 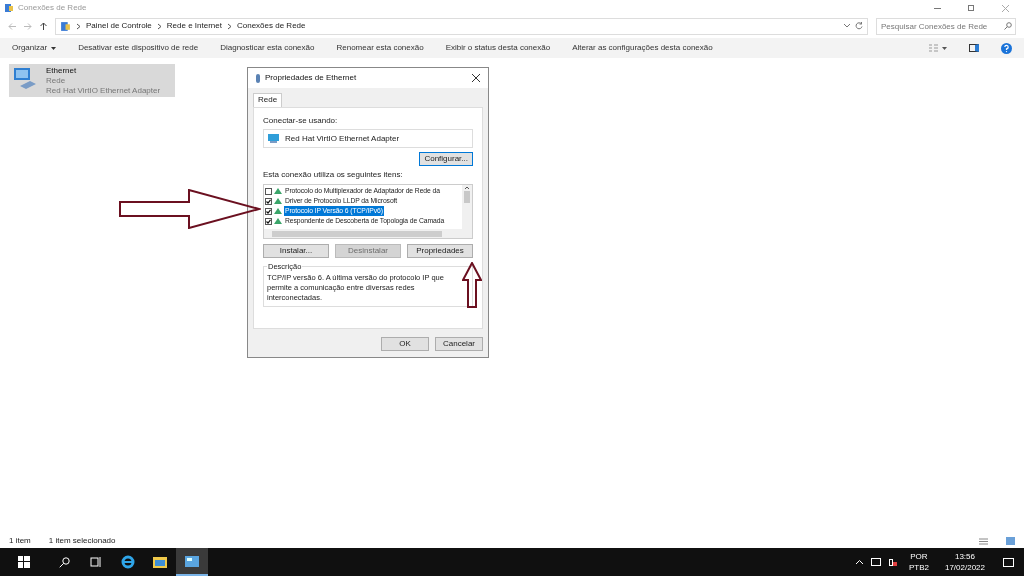 I want to click on toolbar-button: Renomear esta conexão, so click(x=380, y=48).